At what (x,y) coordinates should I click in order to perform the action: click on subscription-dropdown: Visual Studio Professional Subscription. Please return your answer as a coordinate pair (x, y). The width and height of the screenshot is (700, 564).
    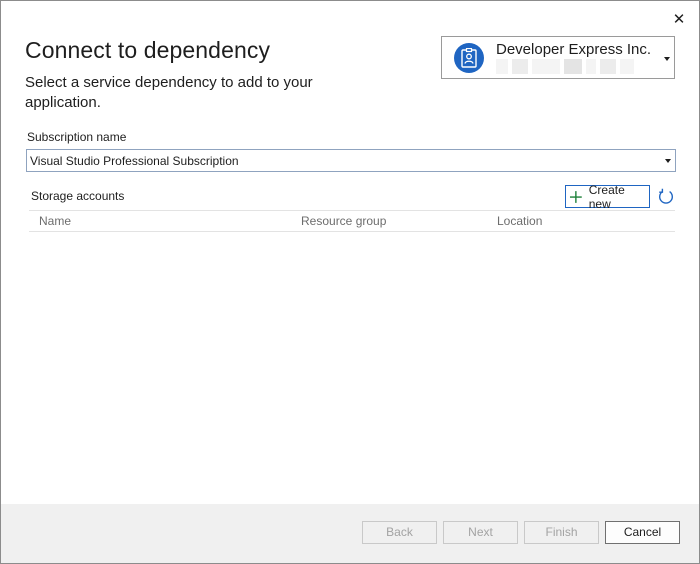
    Looking at the image, I should click on (351, 160).